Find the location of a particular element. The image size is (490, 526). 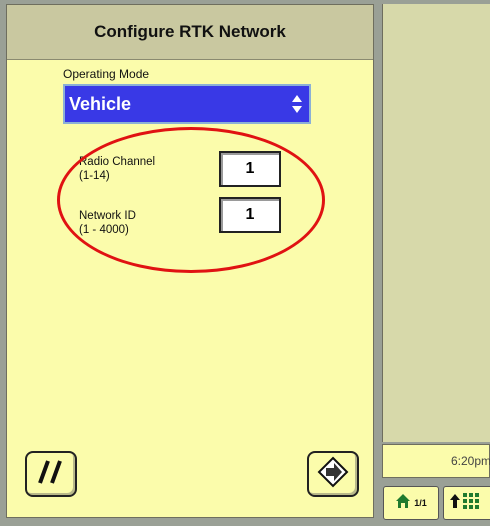

up-arrow-menu-icon is located at coordinates (467, 503).